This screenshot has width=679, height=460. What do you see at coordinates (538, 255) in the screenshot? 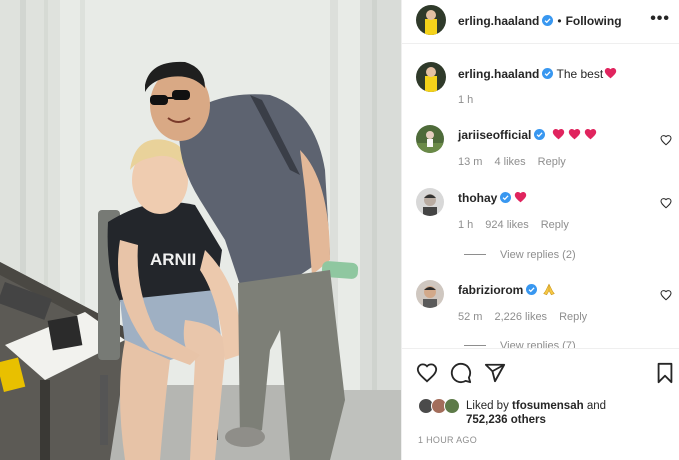
I see `view-replies-label: View replies (2)` at bounding box center [538, 255].